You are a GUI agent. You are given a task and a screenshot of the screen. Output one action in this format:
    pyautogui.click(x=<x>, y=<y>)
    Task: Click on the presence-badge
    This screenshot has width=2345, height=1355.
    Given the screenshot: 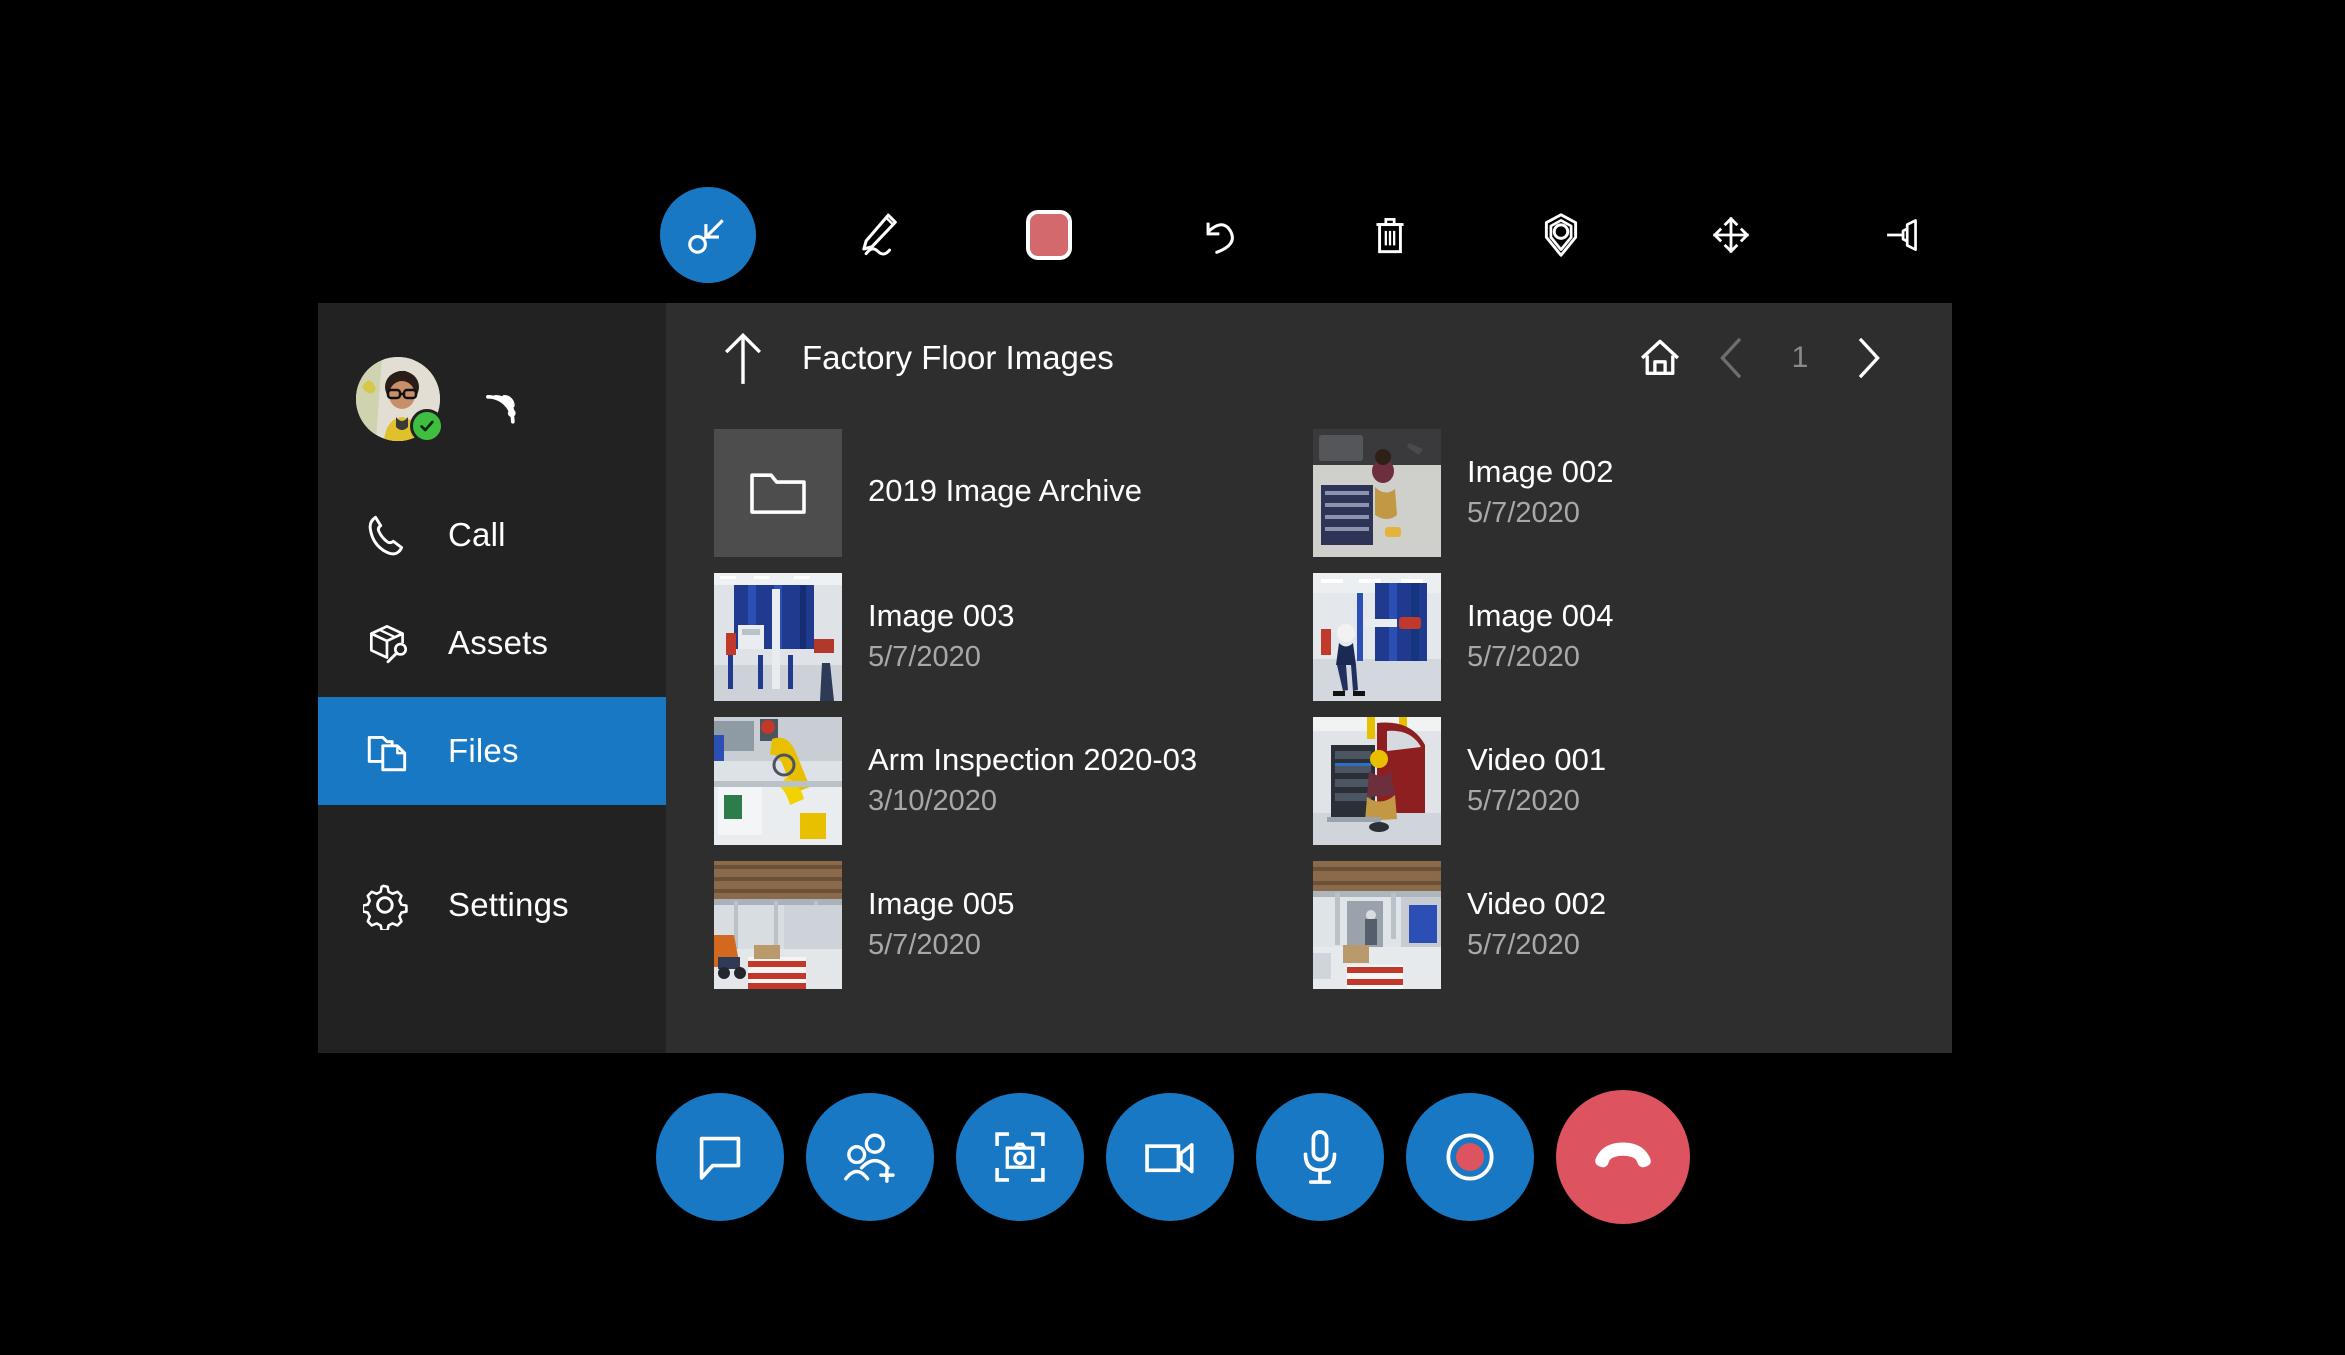 What is the action you would take?
    pyautogui.click(x=427, y=426)
    